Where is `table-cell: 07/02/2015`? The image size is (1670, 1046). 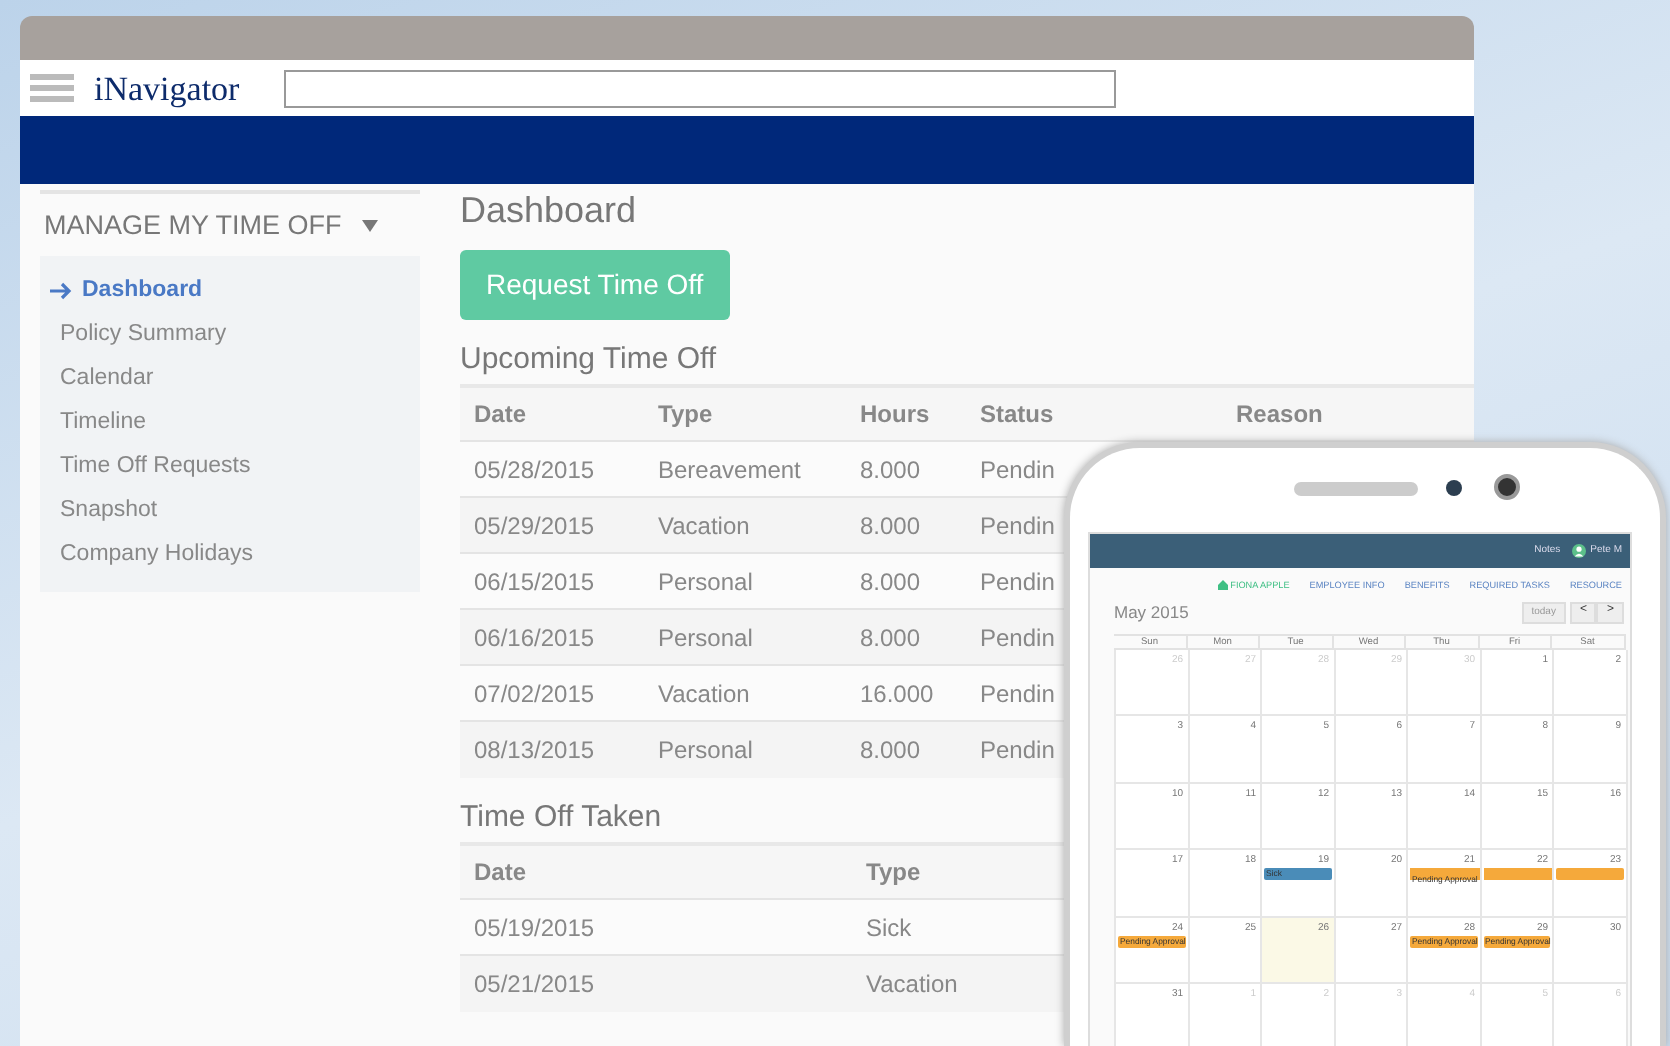 table-cell: 07/02/2015 is located at coordinates (552, 693).